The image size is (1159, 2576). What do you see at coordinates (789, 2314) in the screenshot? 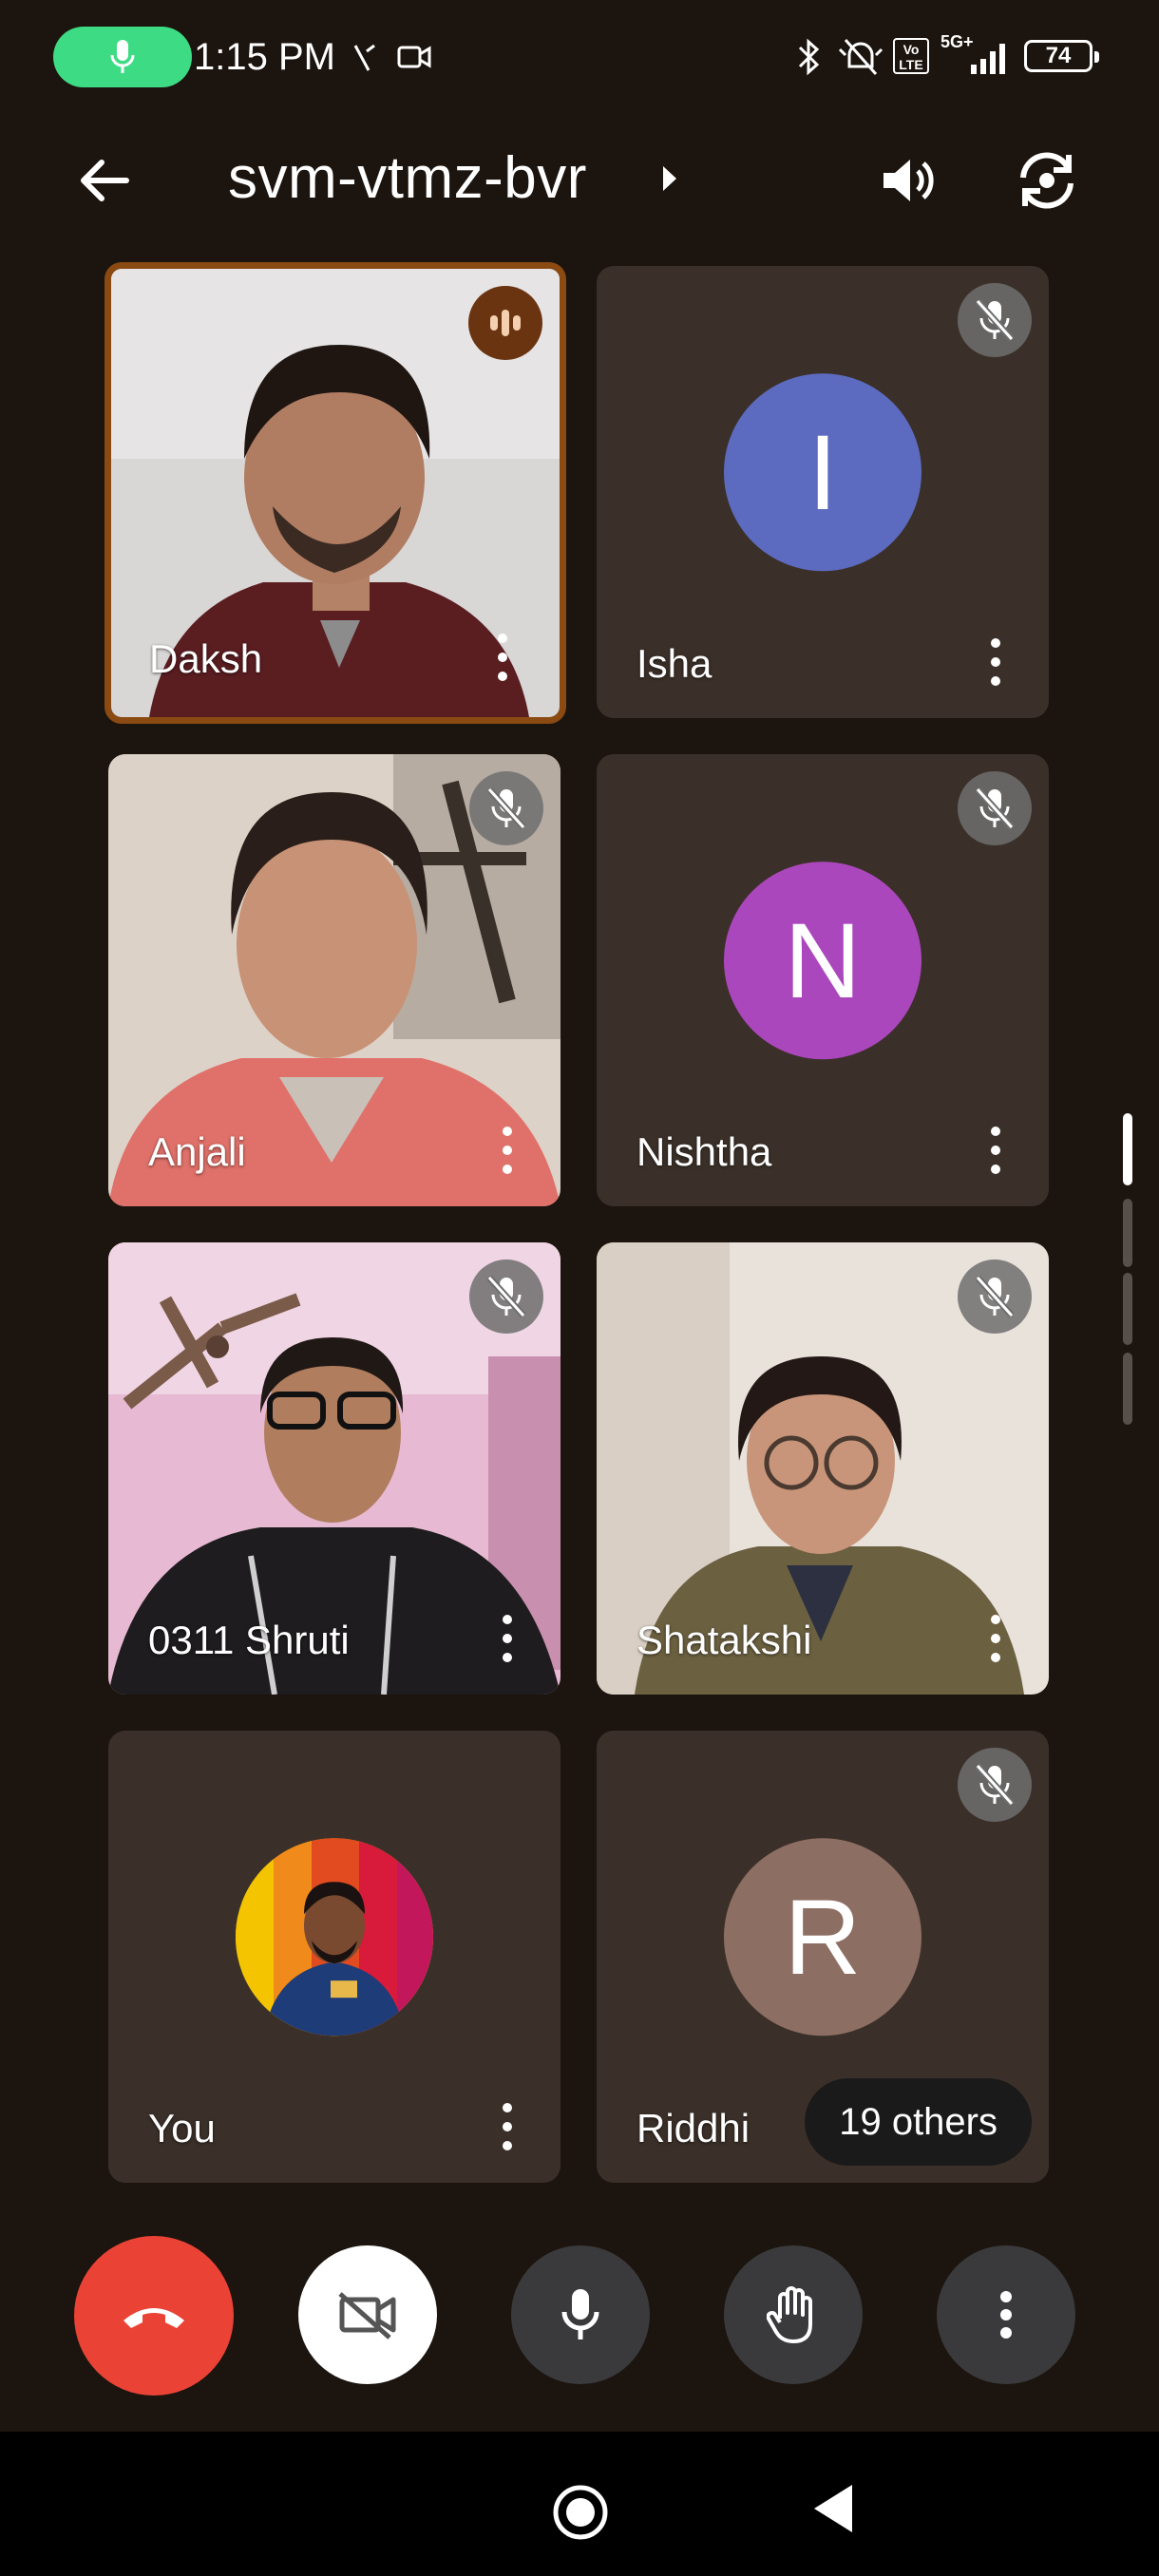
I see `raise-hand-icon` at bounding box center [789, 2314].